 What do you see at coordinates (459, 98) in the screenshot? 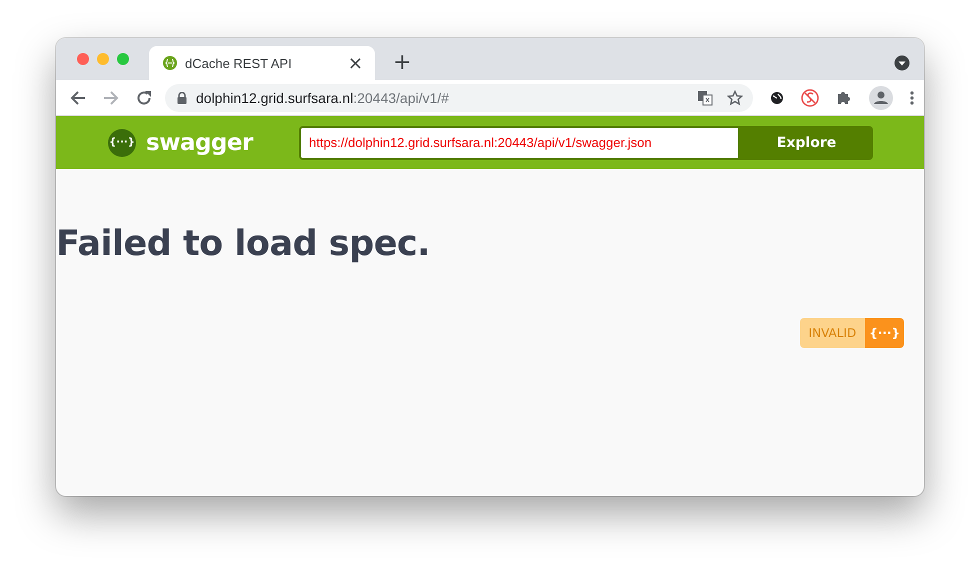
I see `address-bar: dolphin12.grid.surfsara.nl:20443/api/v1/#` at bounding box center [459, 98].